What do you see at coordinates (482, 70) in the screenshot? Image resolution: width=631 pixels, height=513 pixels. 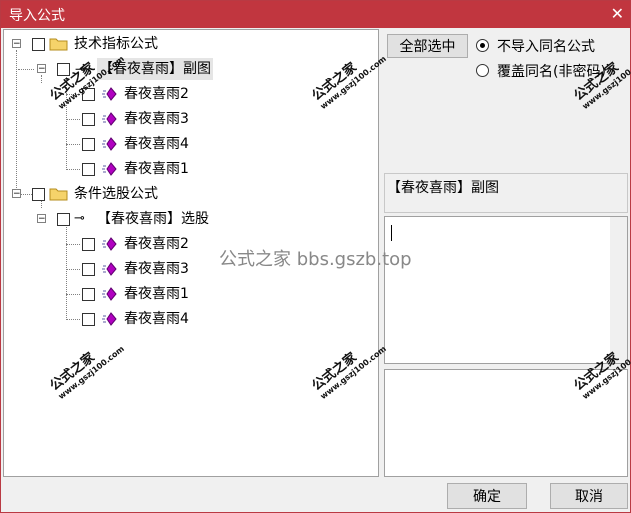 I see `overwrite-same-name-radio` at bounding box center [482, 70].